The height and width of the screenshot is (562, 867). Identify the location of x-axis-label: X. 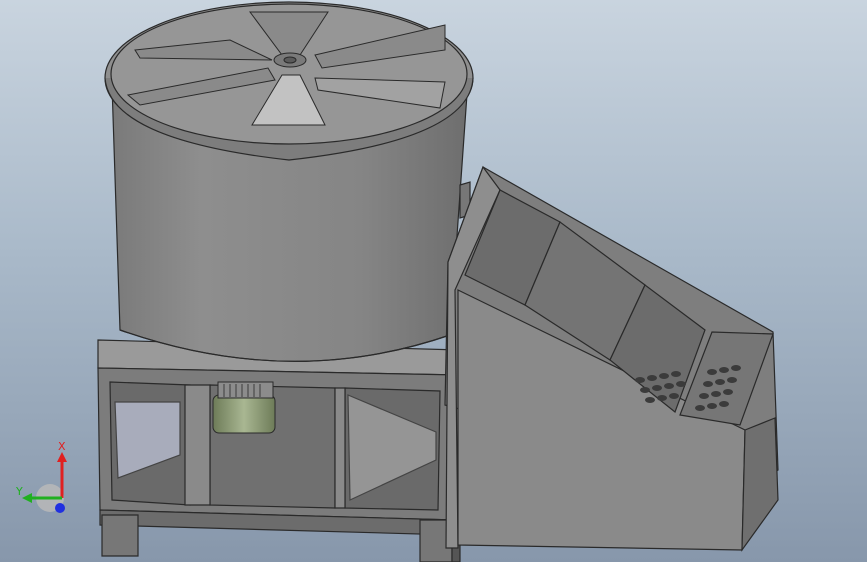
(62, 446).